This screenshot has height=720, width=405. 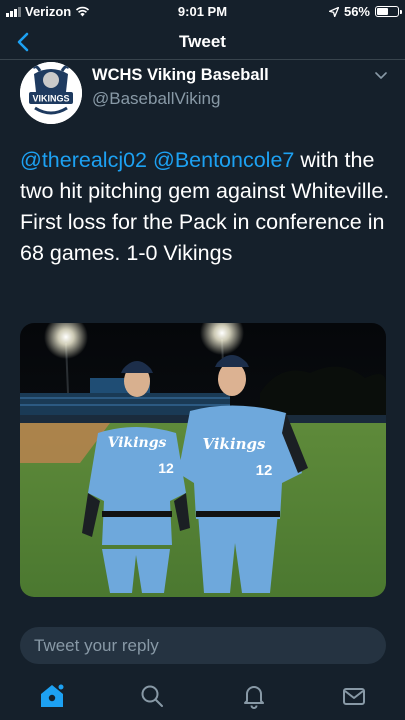 I want to click on author-name: WCHS Viking Baseball, so click(x=180, y=75).